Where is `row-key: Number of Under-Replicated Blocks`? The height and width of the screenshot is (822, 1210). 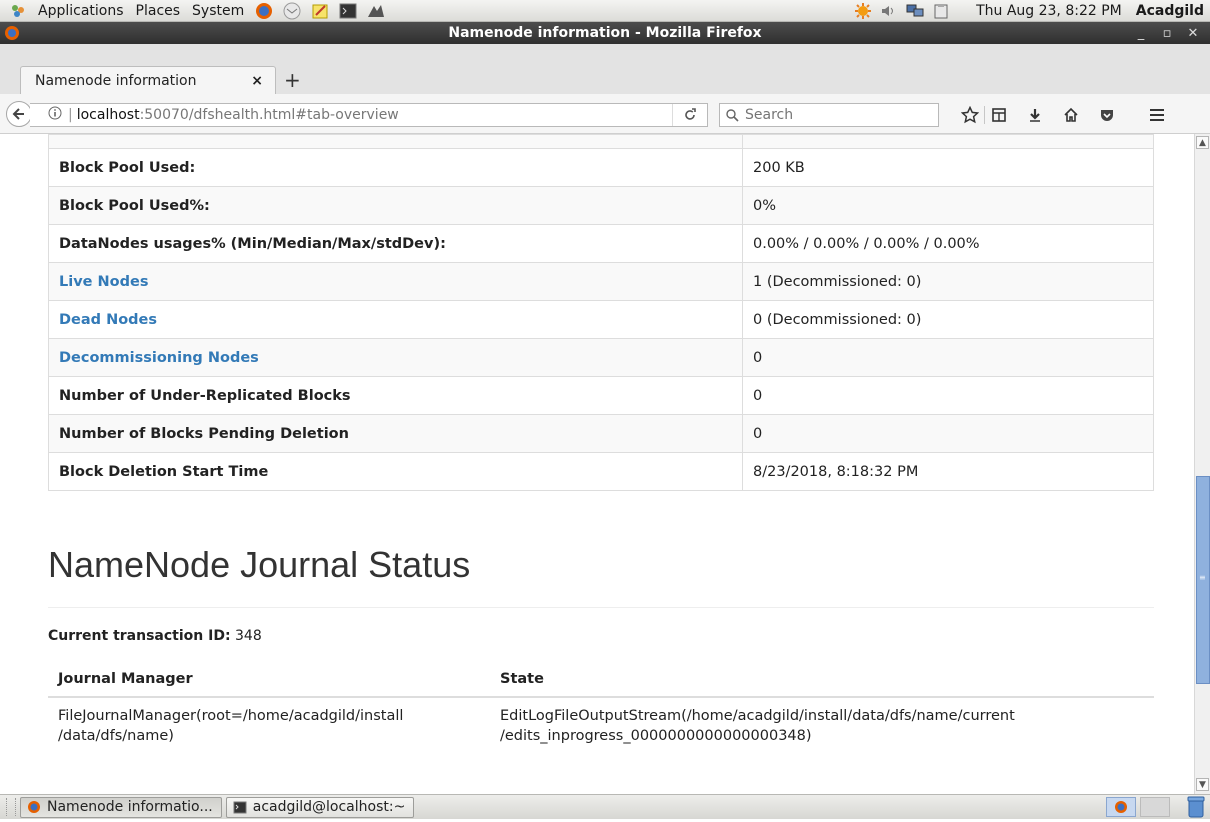 row-key: Number of Under-Replicated Blocks is located at coordinates (395, 395).